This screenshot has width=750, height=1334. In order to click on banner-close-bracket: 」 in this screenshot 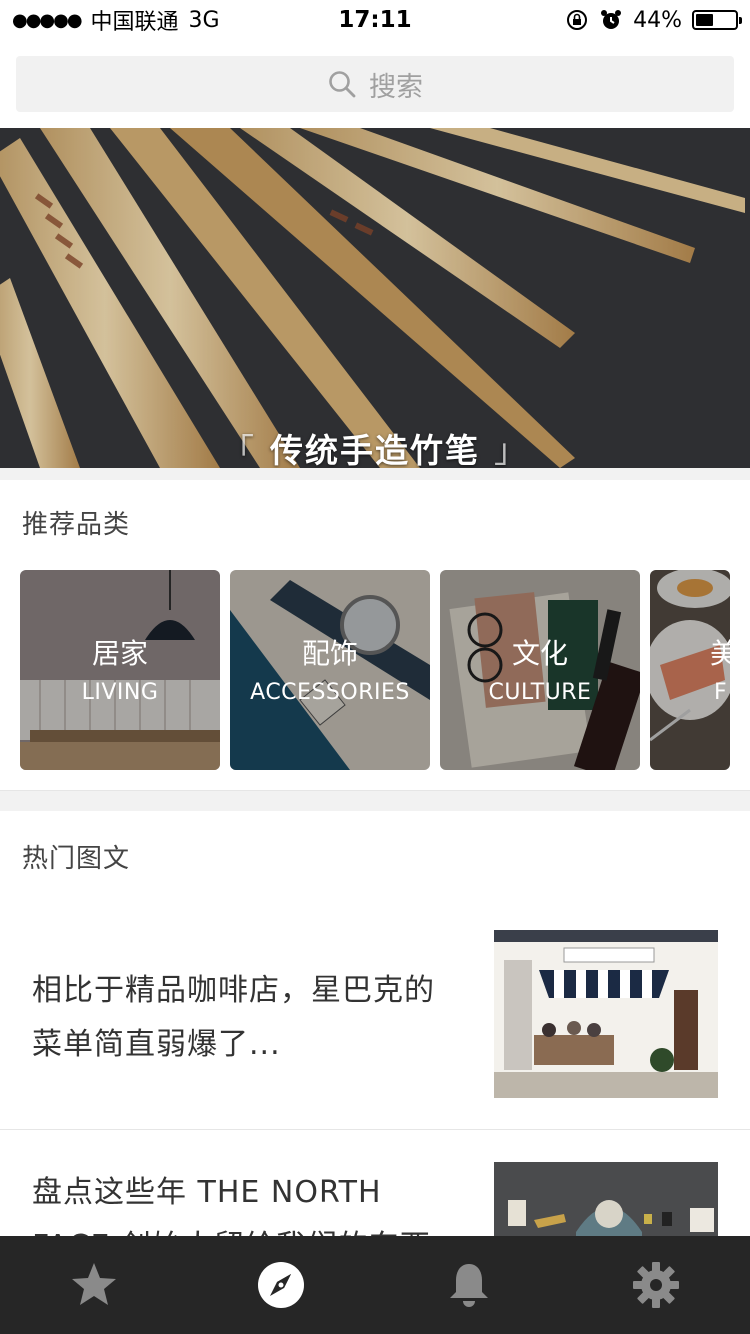, I will do `click(511, 449)`.